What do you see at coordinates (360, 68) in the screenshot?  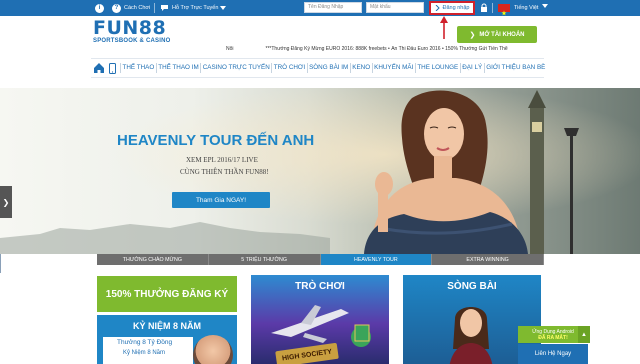 I see `nav-item-keno: KENO` at bounding box center [360, 68].